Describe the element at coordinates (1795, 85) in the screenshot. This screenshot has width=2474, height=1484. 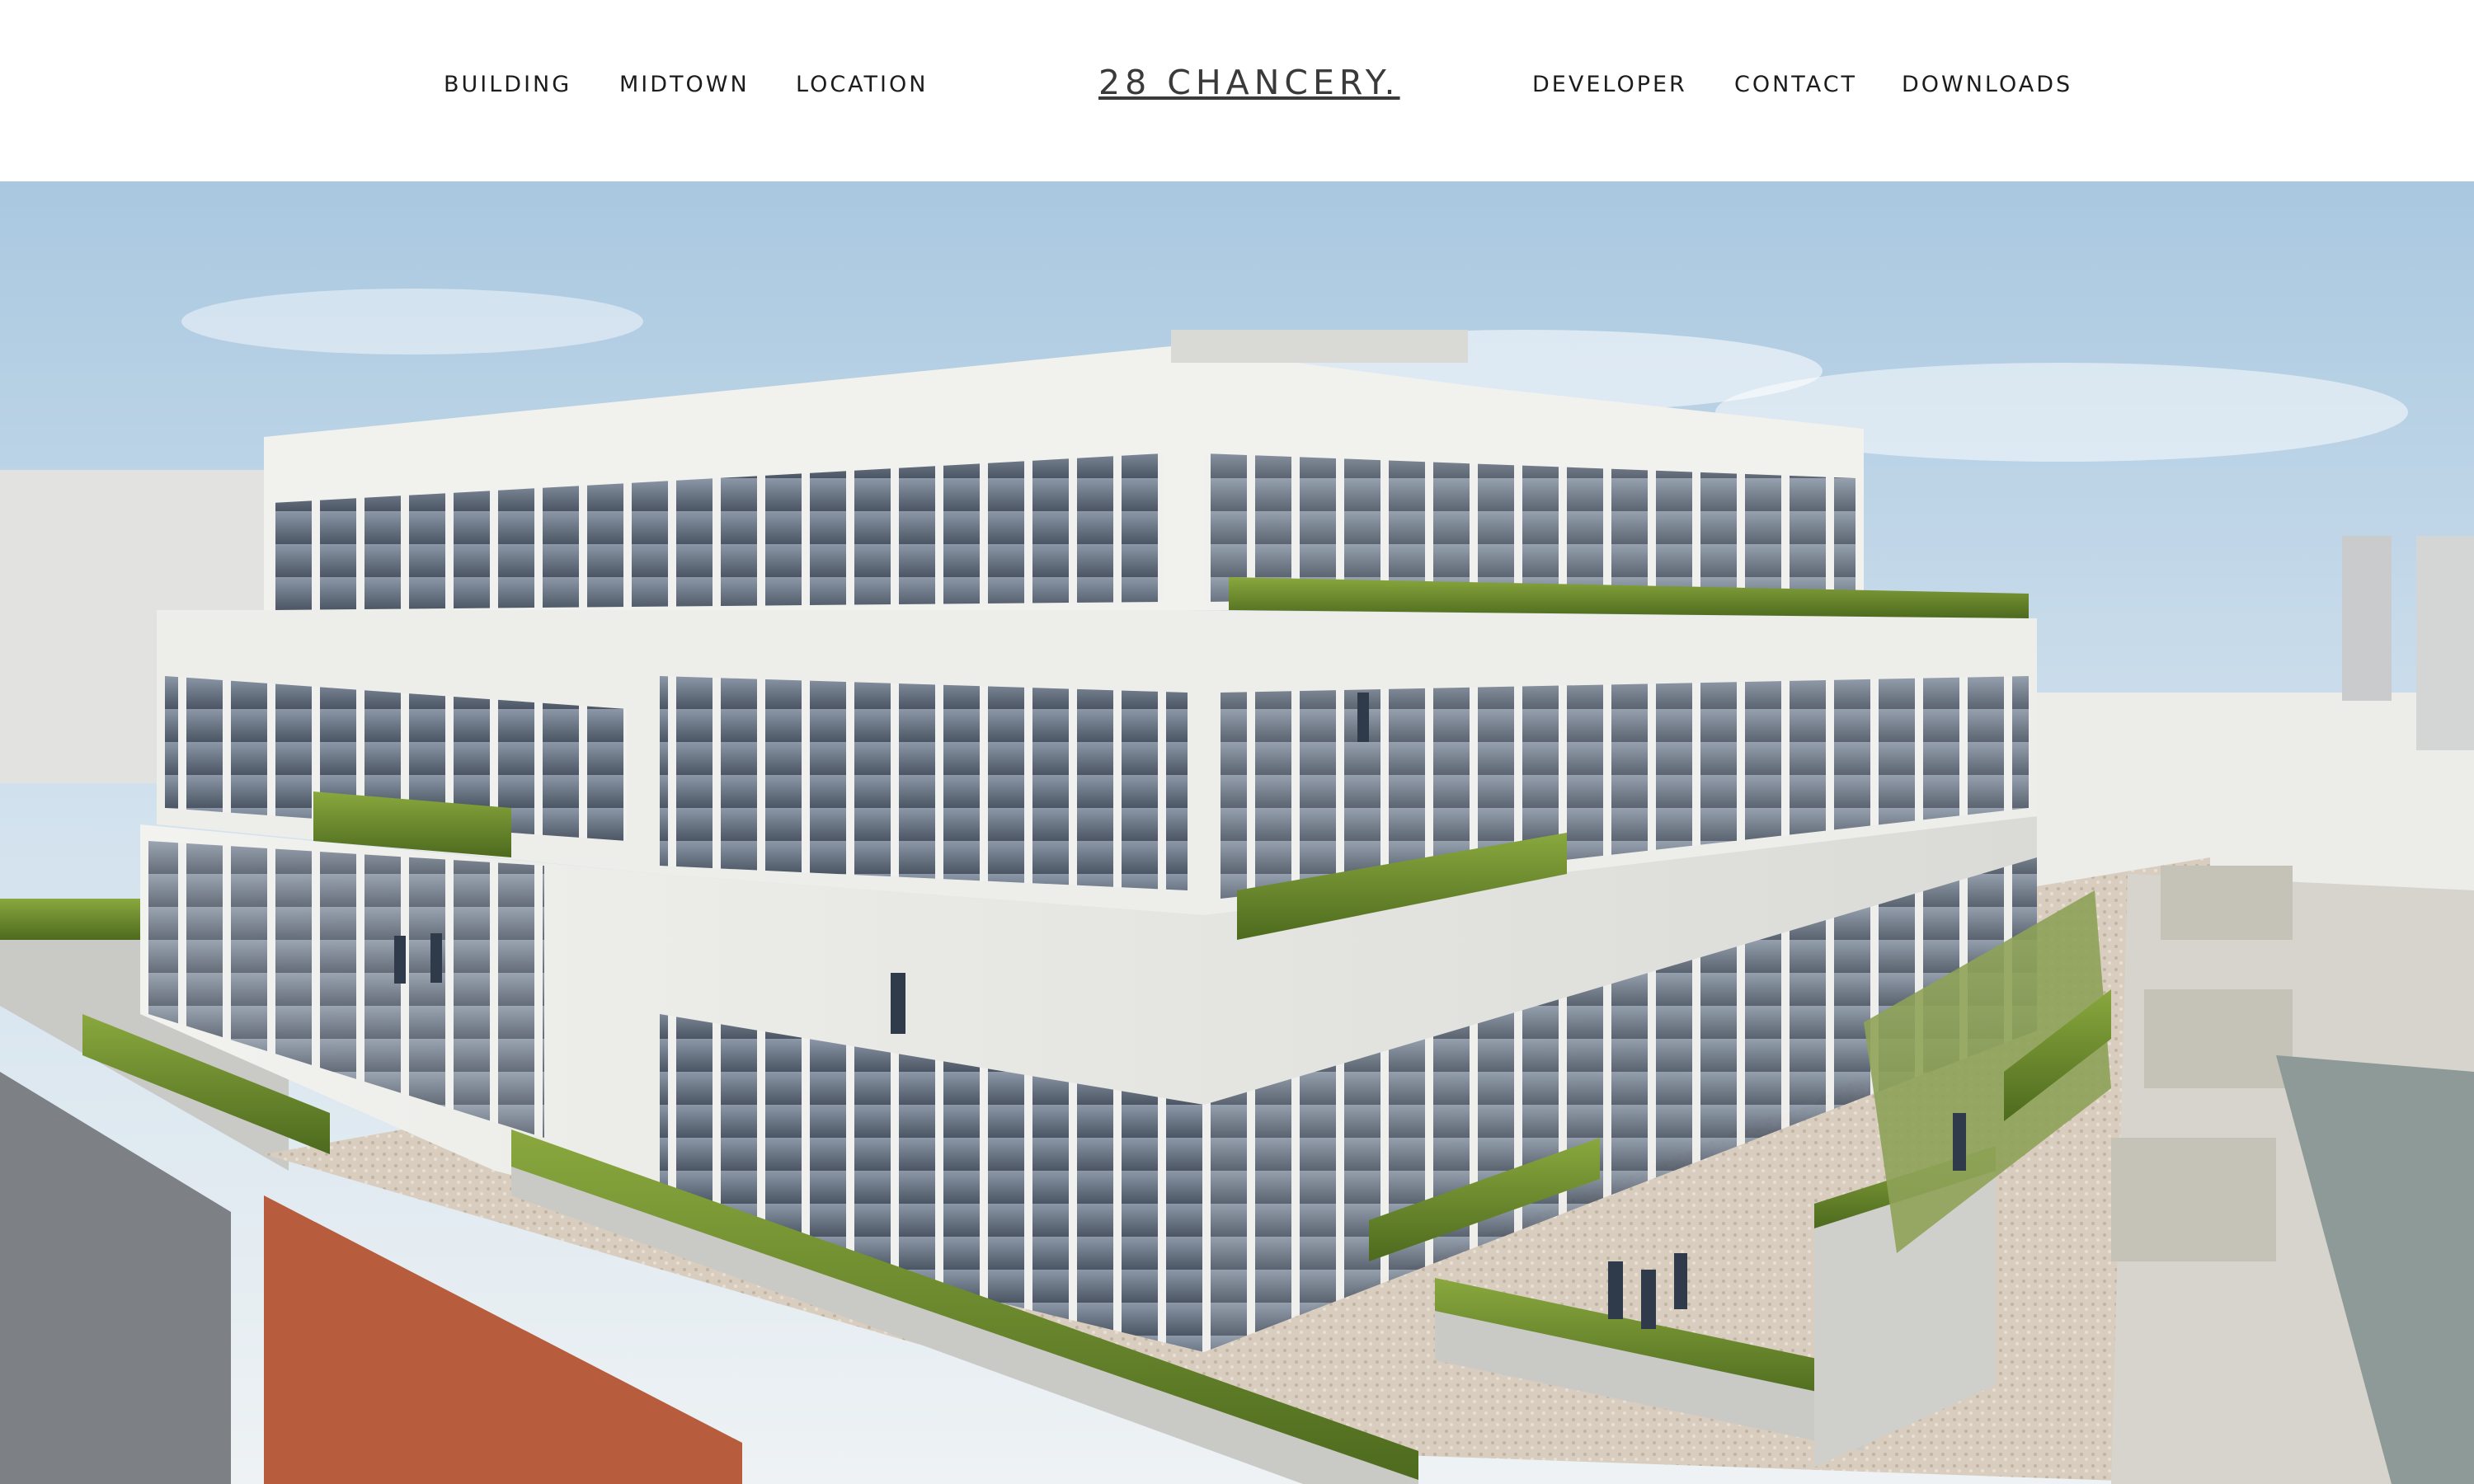
I see `nav-contact: CONTACT` at that location.